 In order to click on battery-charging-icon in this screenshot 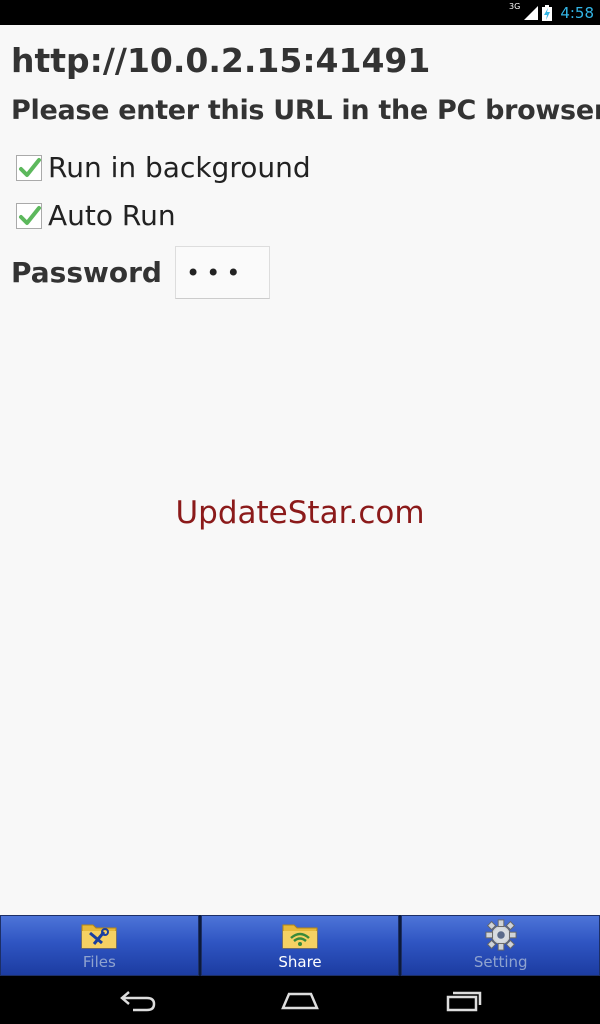, I will do `click(547, 12)`.